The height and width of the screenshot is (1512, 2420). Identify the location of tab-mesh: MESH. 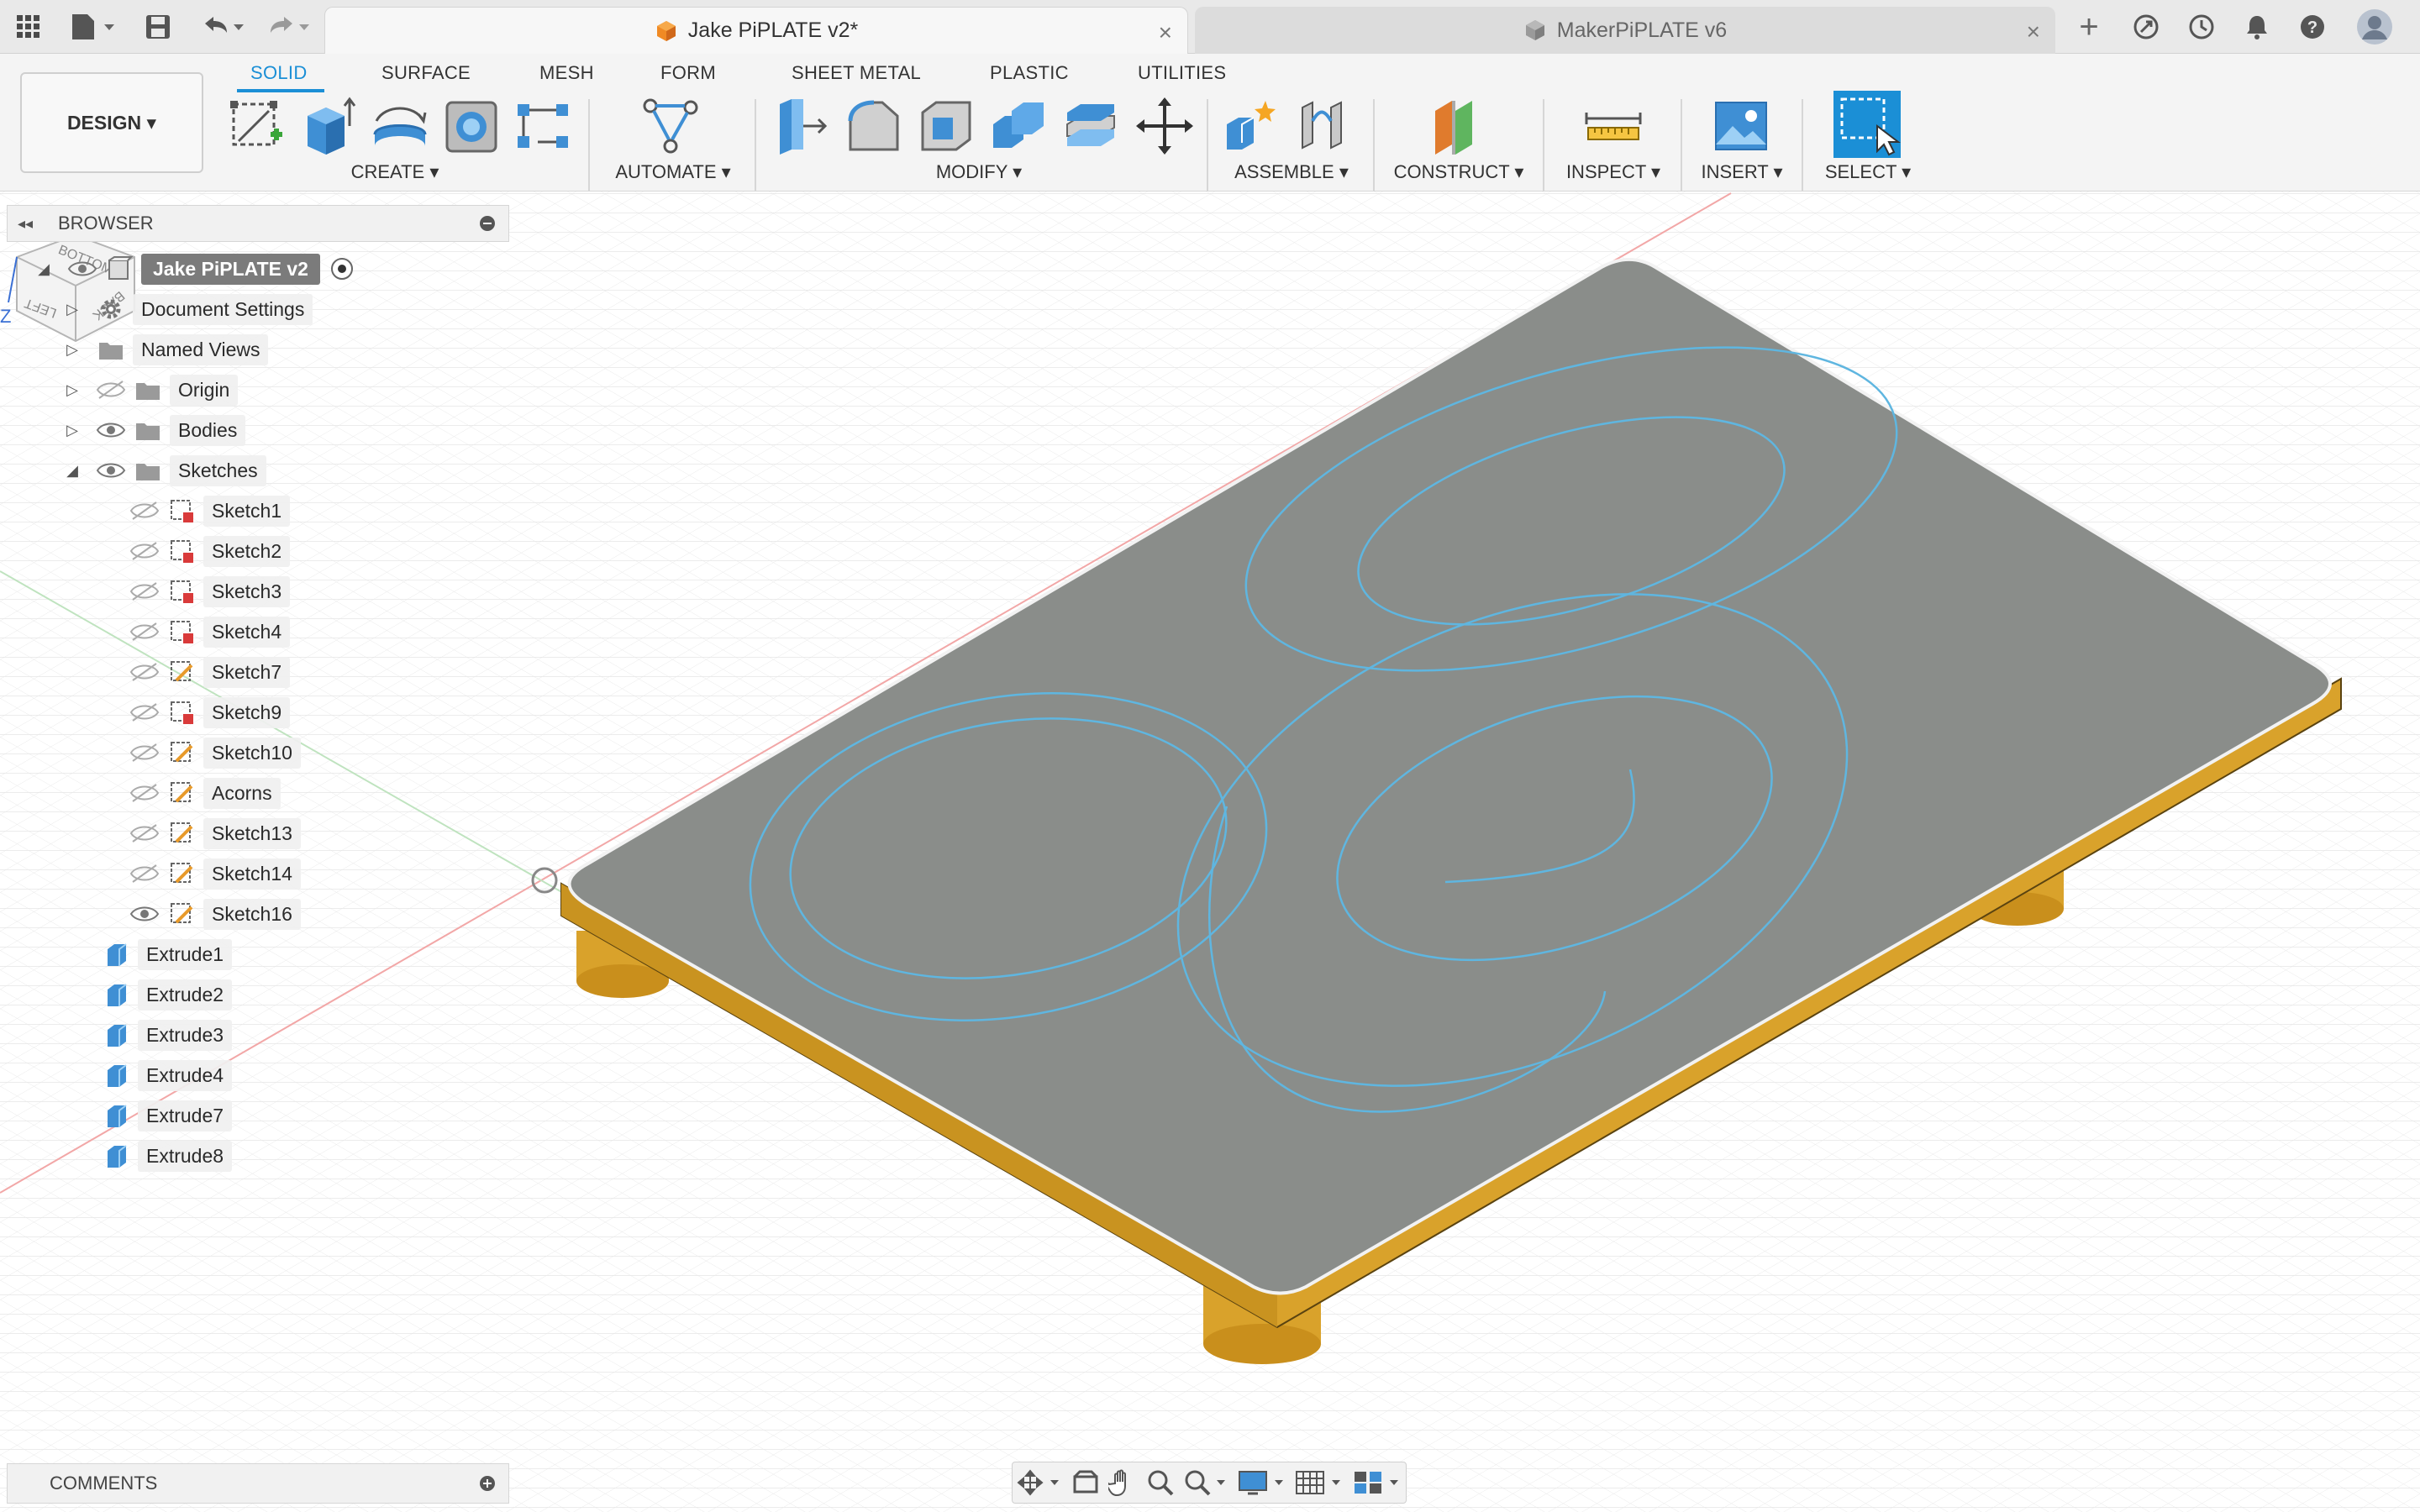
(567, 73).